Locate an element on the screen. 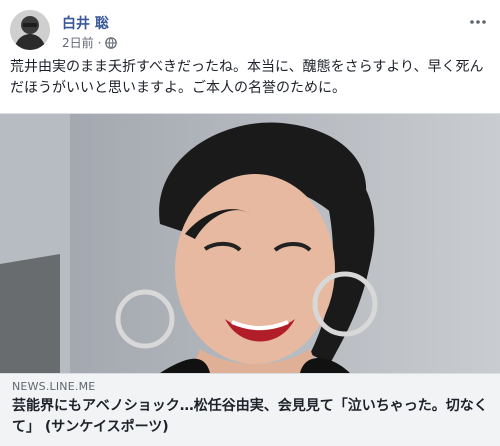  globe-icon is located at coordinates (111, 42).